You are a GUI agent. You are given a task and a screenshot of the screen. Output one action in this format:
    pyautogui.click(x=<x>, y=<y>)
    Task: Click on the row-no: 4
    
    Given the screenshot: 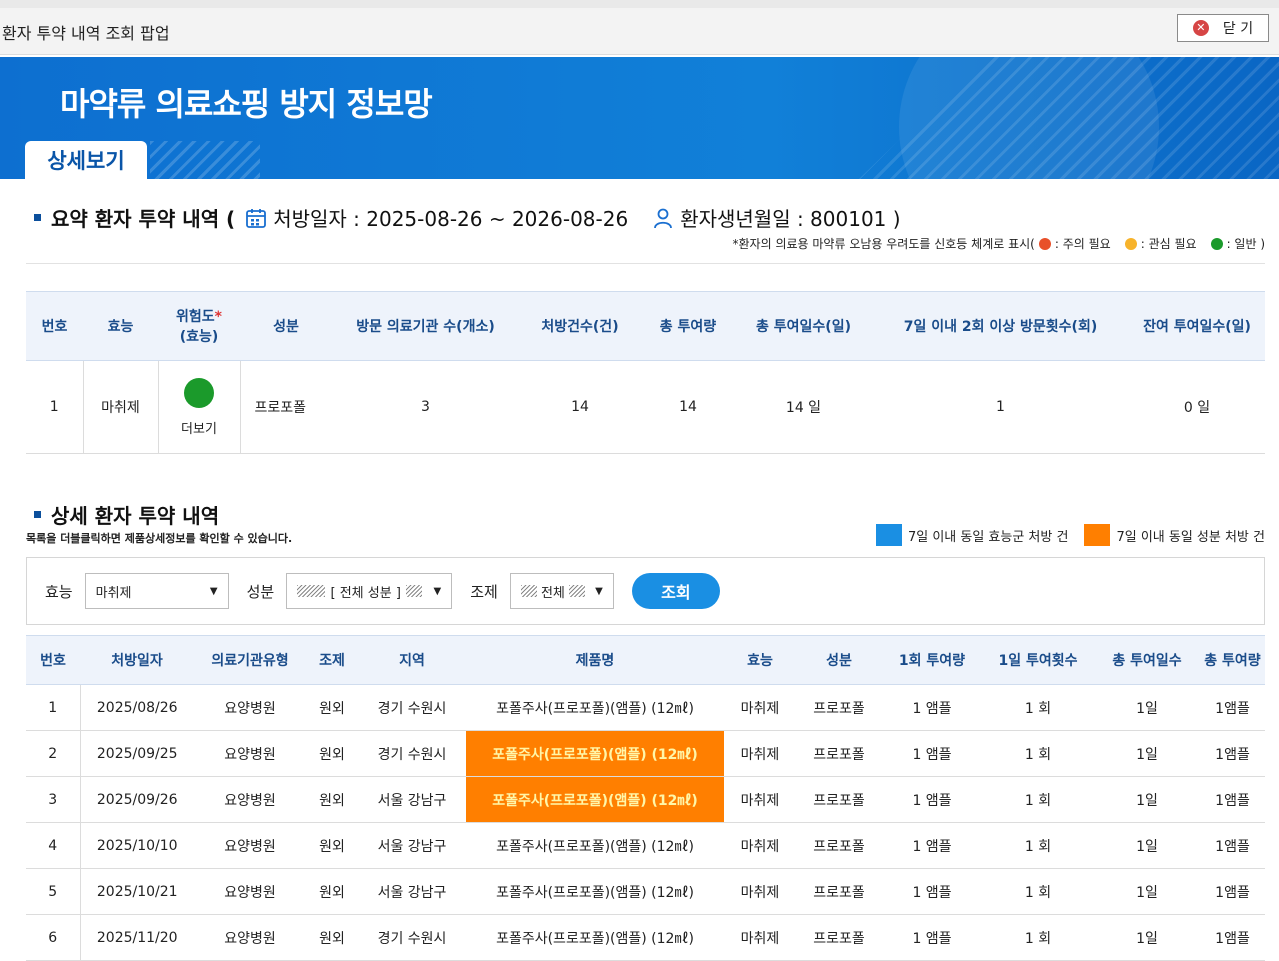 What is the action you would take?
    pyautogui.click(x=53, y=845)
    